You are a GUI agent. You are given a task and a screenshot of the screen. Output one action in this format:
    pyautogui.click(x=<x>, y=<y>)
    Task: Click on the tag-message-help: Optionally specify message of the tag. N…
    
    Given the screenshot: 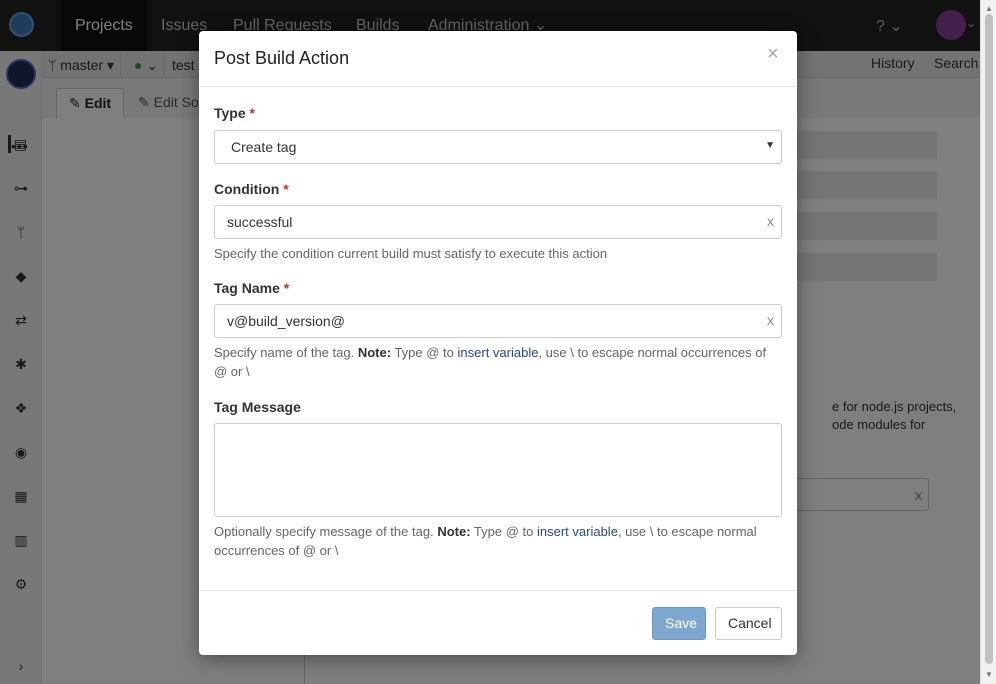 What is the action you would take?
    pyautogui.click(x=498, y=541)
    